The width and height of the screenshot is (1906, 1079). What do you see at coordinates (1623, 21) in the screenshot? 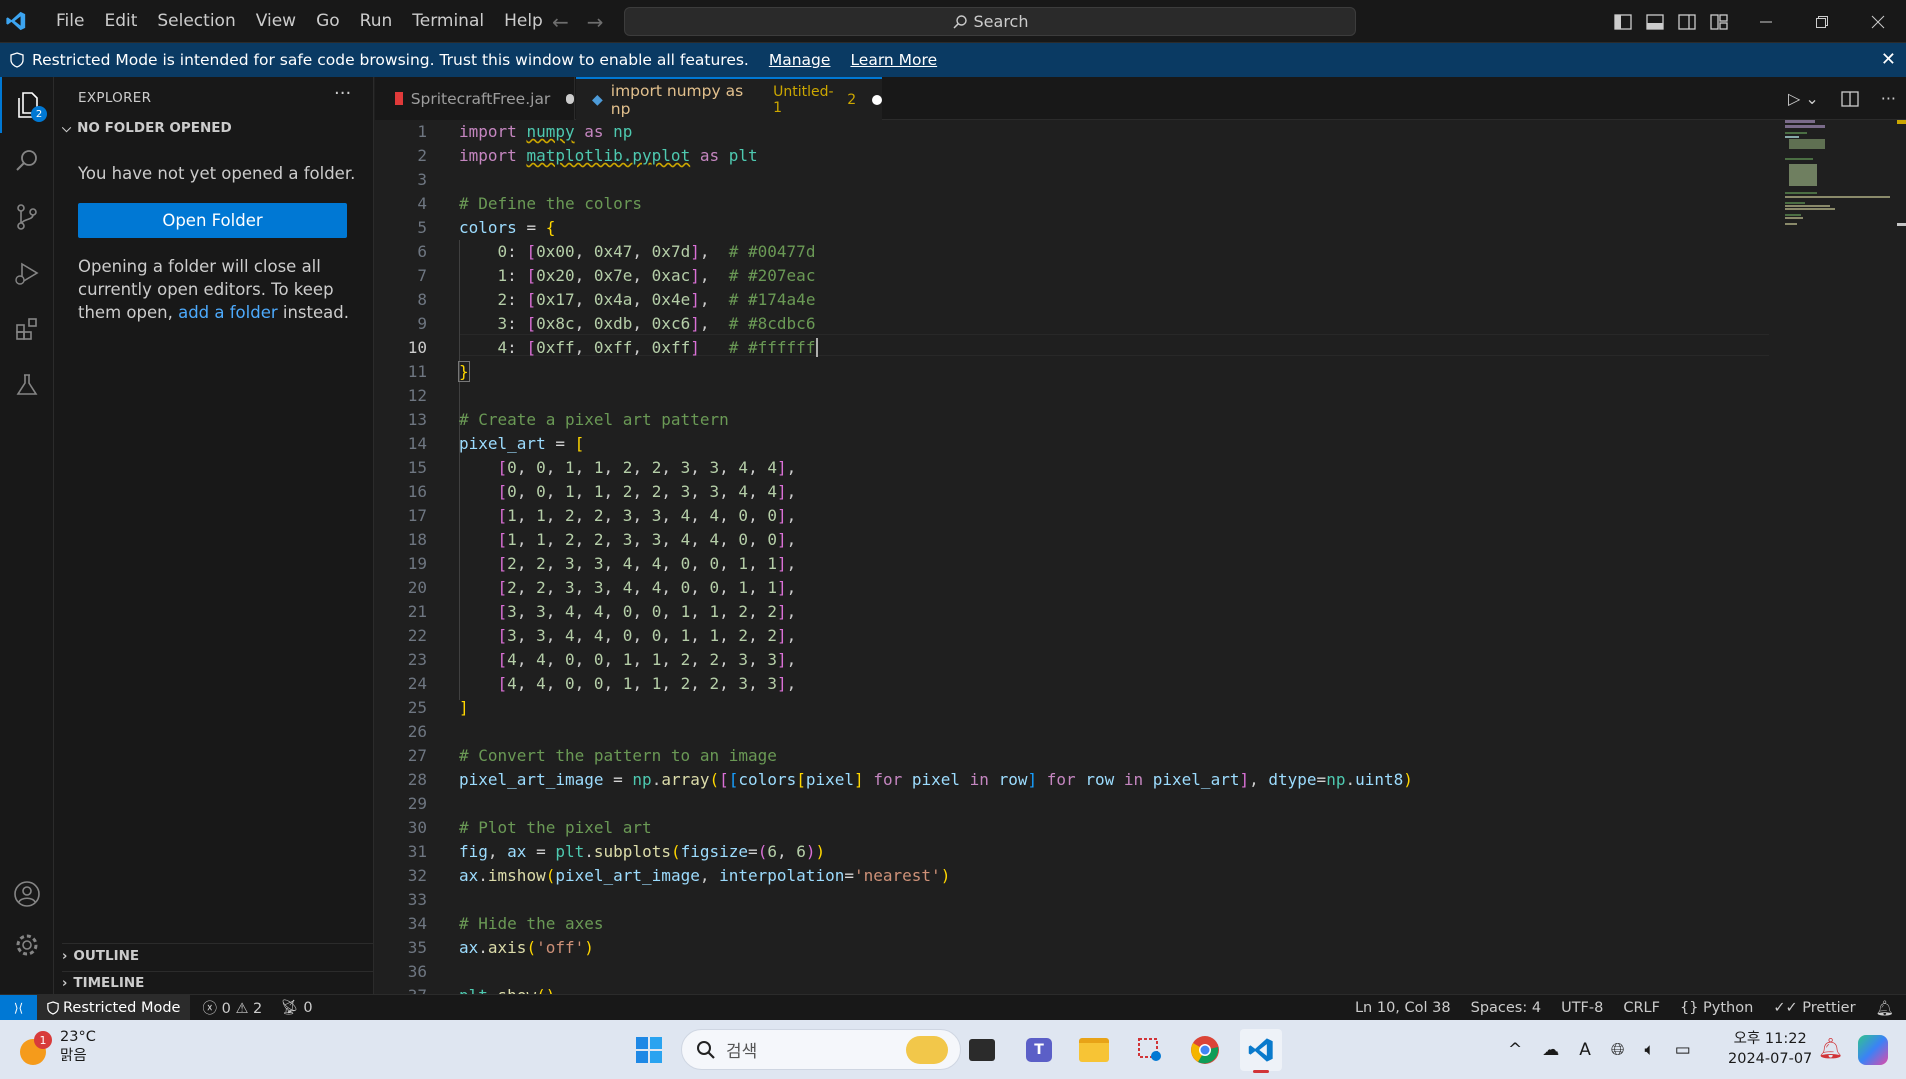
I see `toggle-primary-sidebar-icon` at bounding box center [1623, 21].